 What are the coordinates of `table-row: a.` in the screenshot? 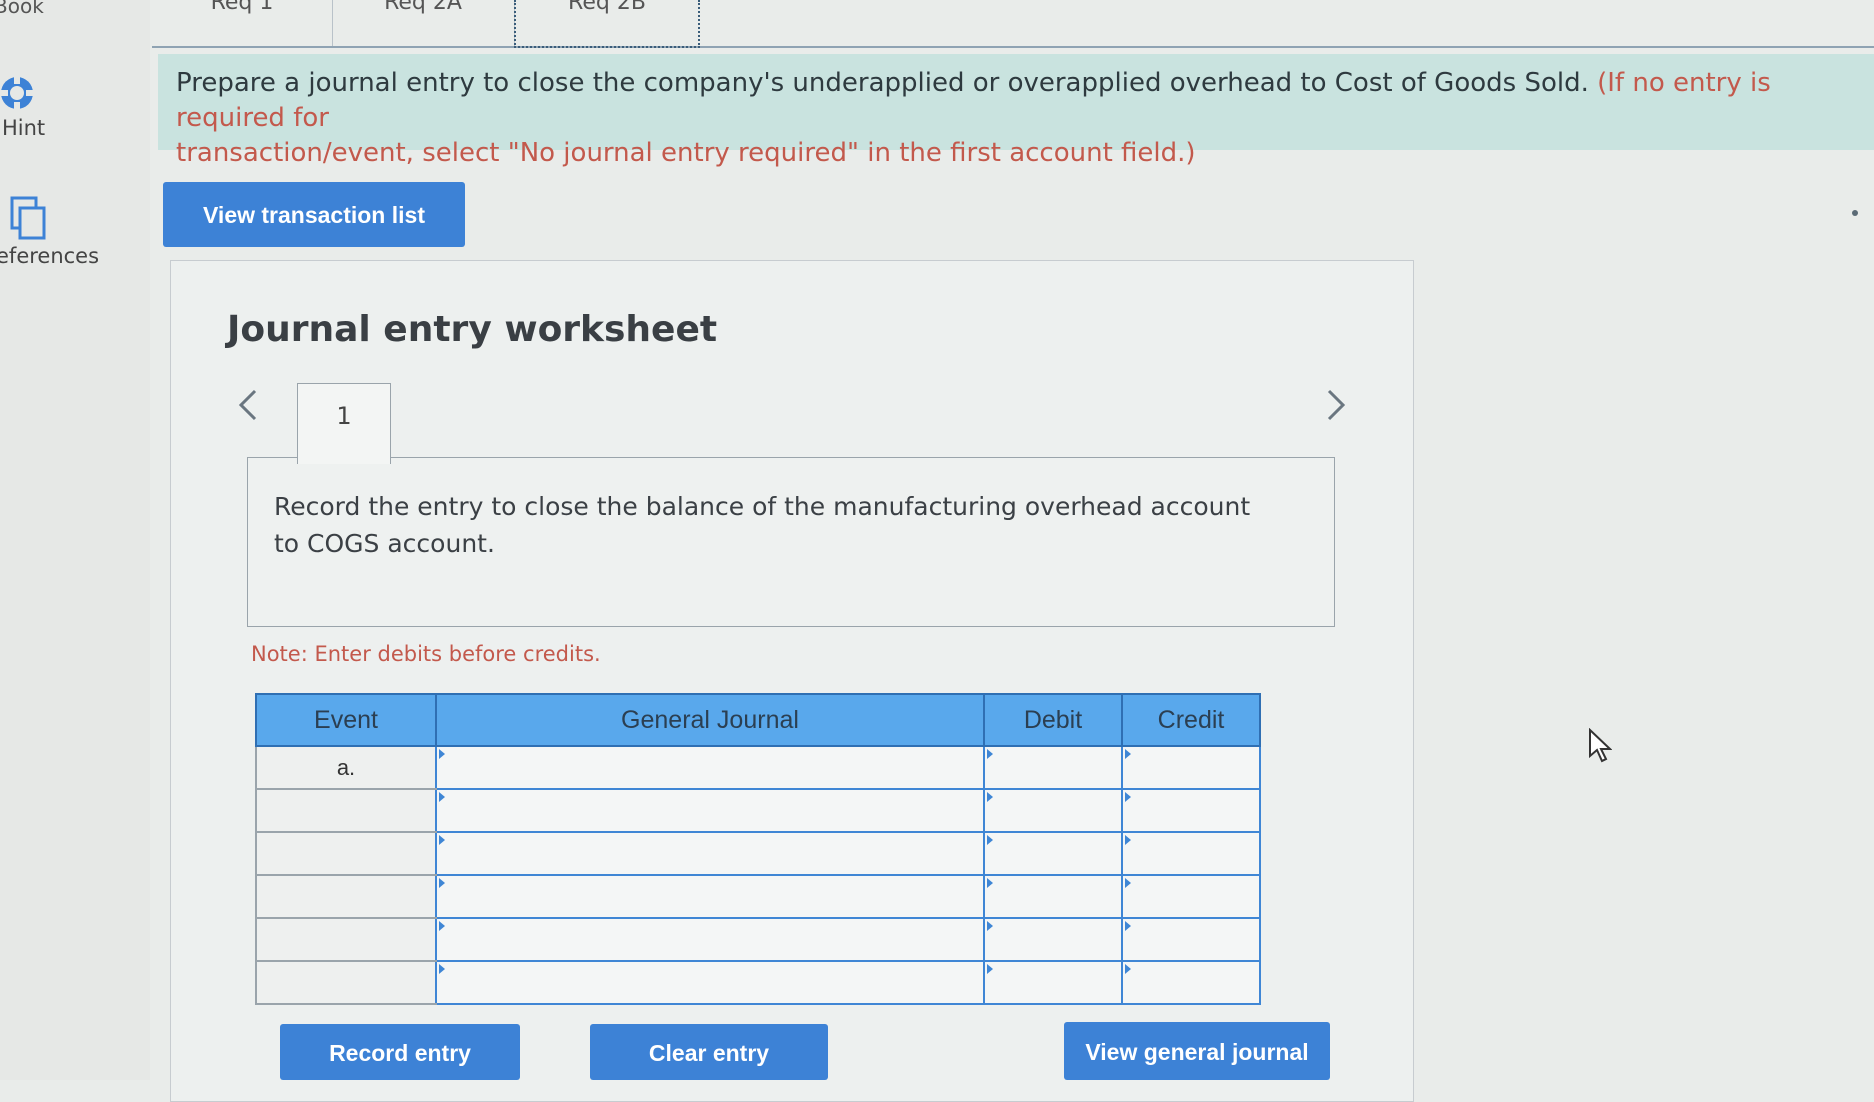 It's located at (758, 767).